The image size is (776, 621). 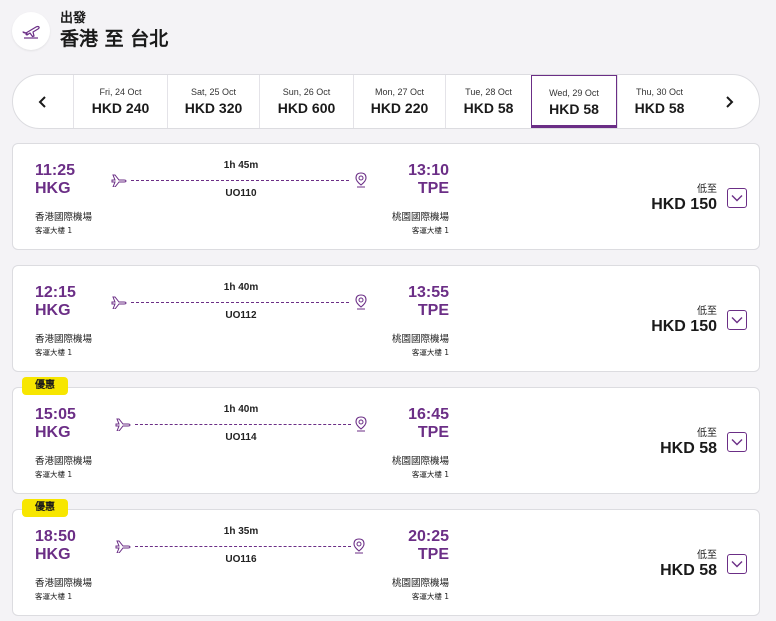 I want to click on date-option: Thu, 30 Oct HKD 58, so click(x=659, y=101).